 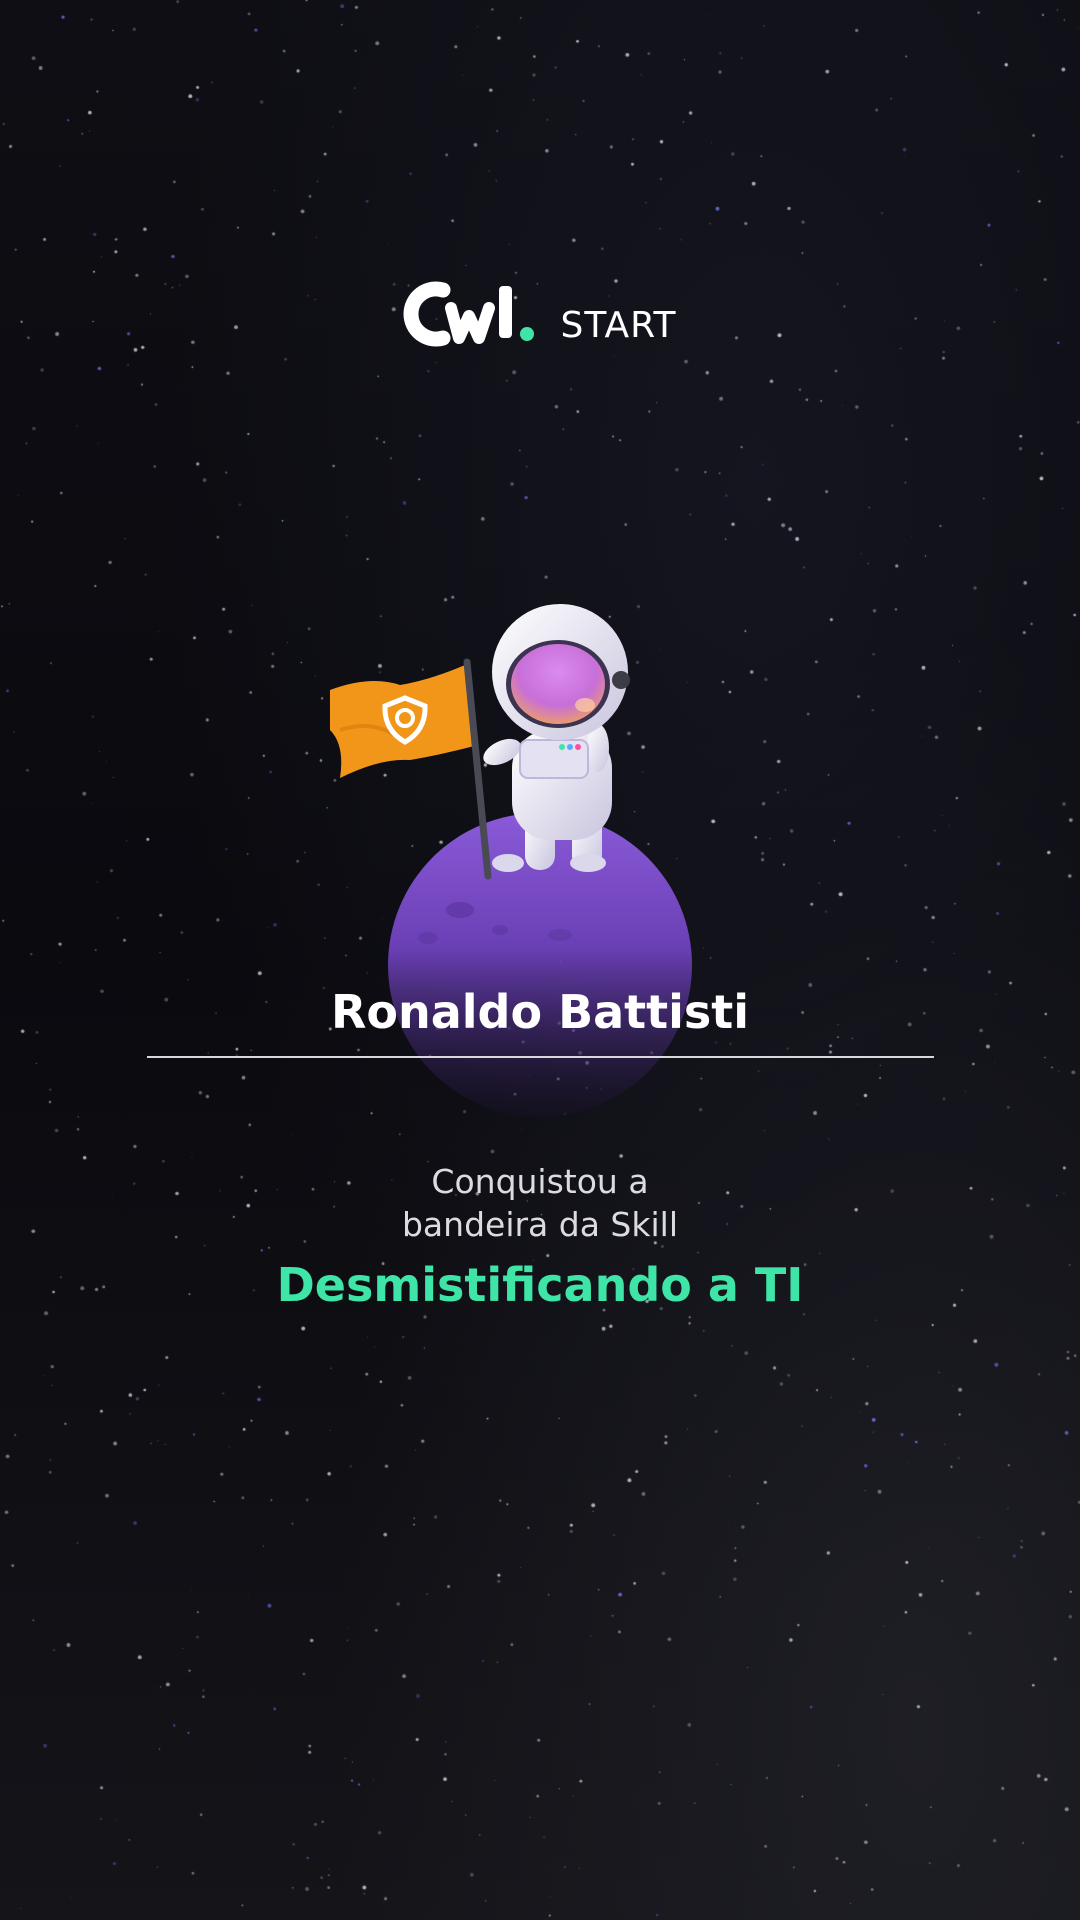 I want to click on cwi-start-logo: START, so click(x=540, y=313).